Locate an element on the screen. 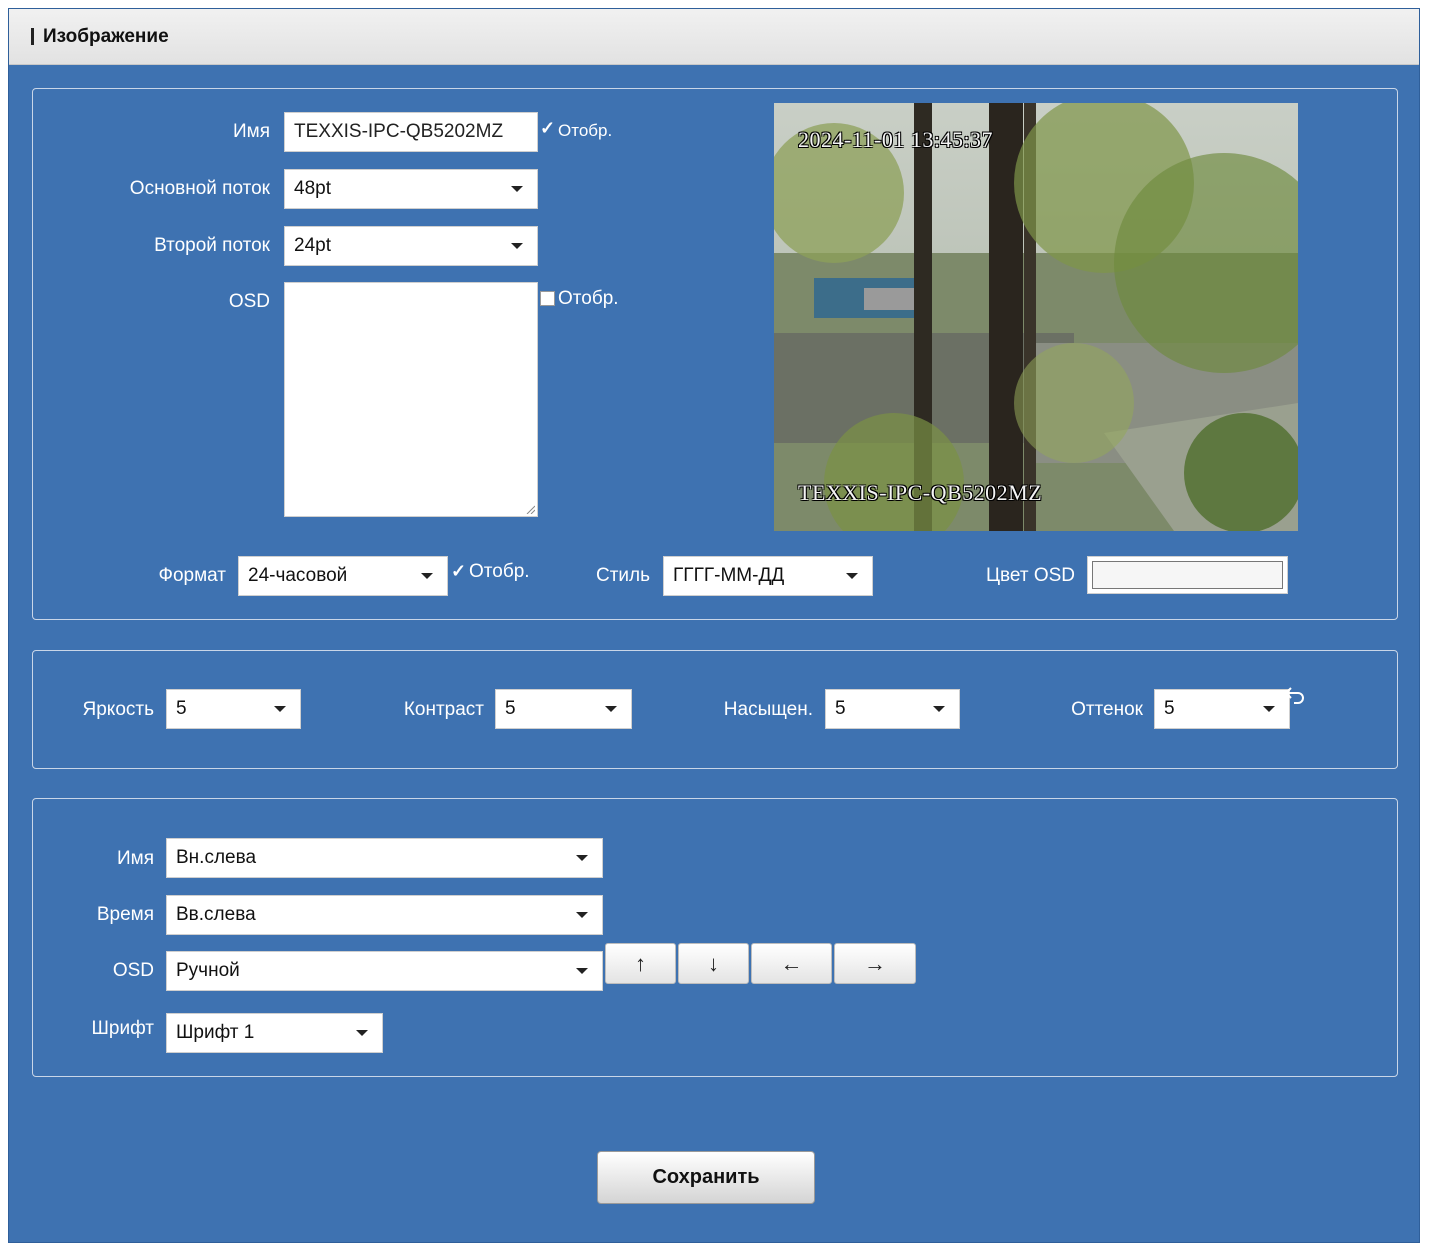 This screenshot has height=1243, width=1430. format-value: 24-часовой is located at coordinates (298, 575).